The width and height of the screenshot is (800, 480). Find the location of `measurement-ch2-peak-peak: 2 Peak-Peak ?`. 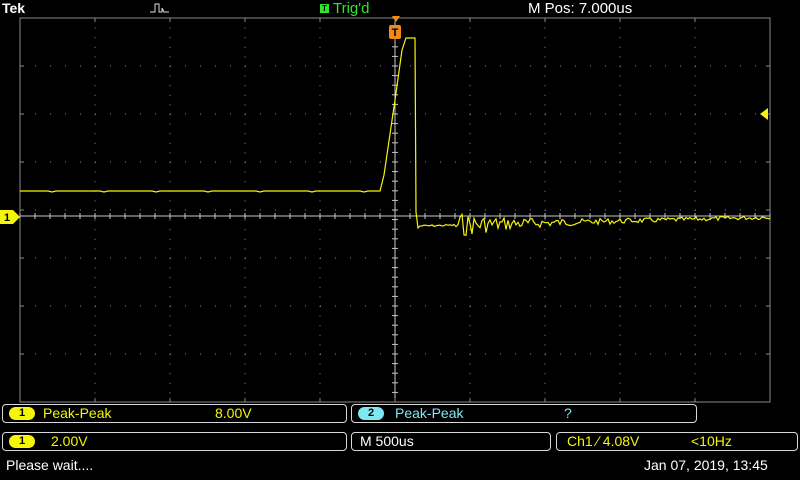

measurement-ch2-peak-peak: 2 Peak-Peak ? is located at coordinates (524, 413).